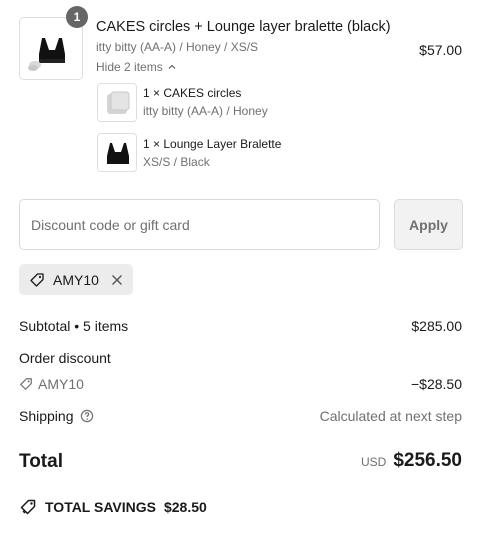  I want to click on shipping-label: Shipping, so click(46, 416).